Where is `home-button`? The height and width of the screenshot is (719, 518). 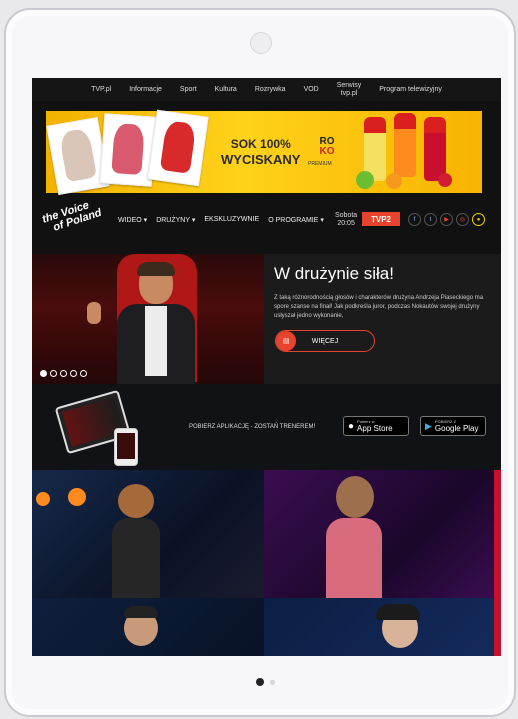
home-button is located at coordinates (261, 43).